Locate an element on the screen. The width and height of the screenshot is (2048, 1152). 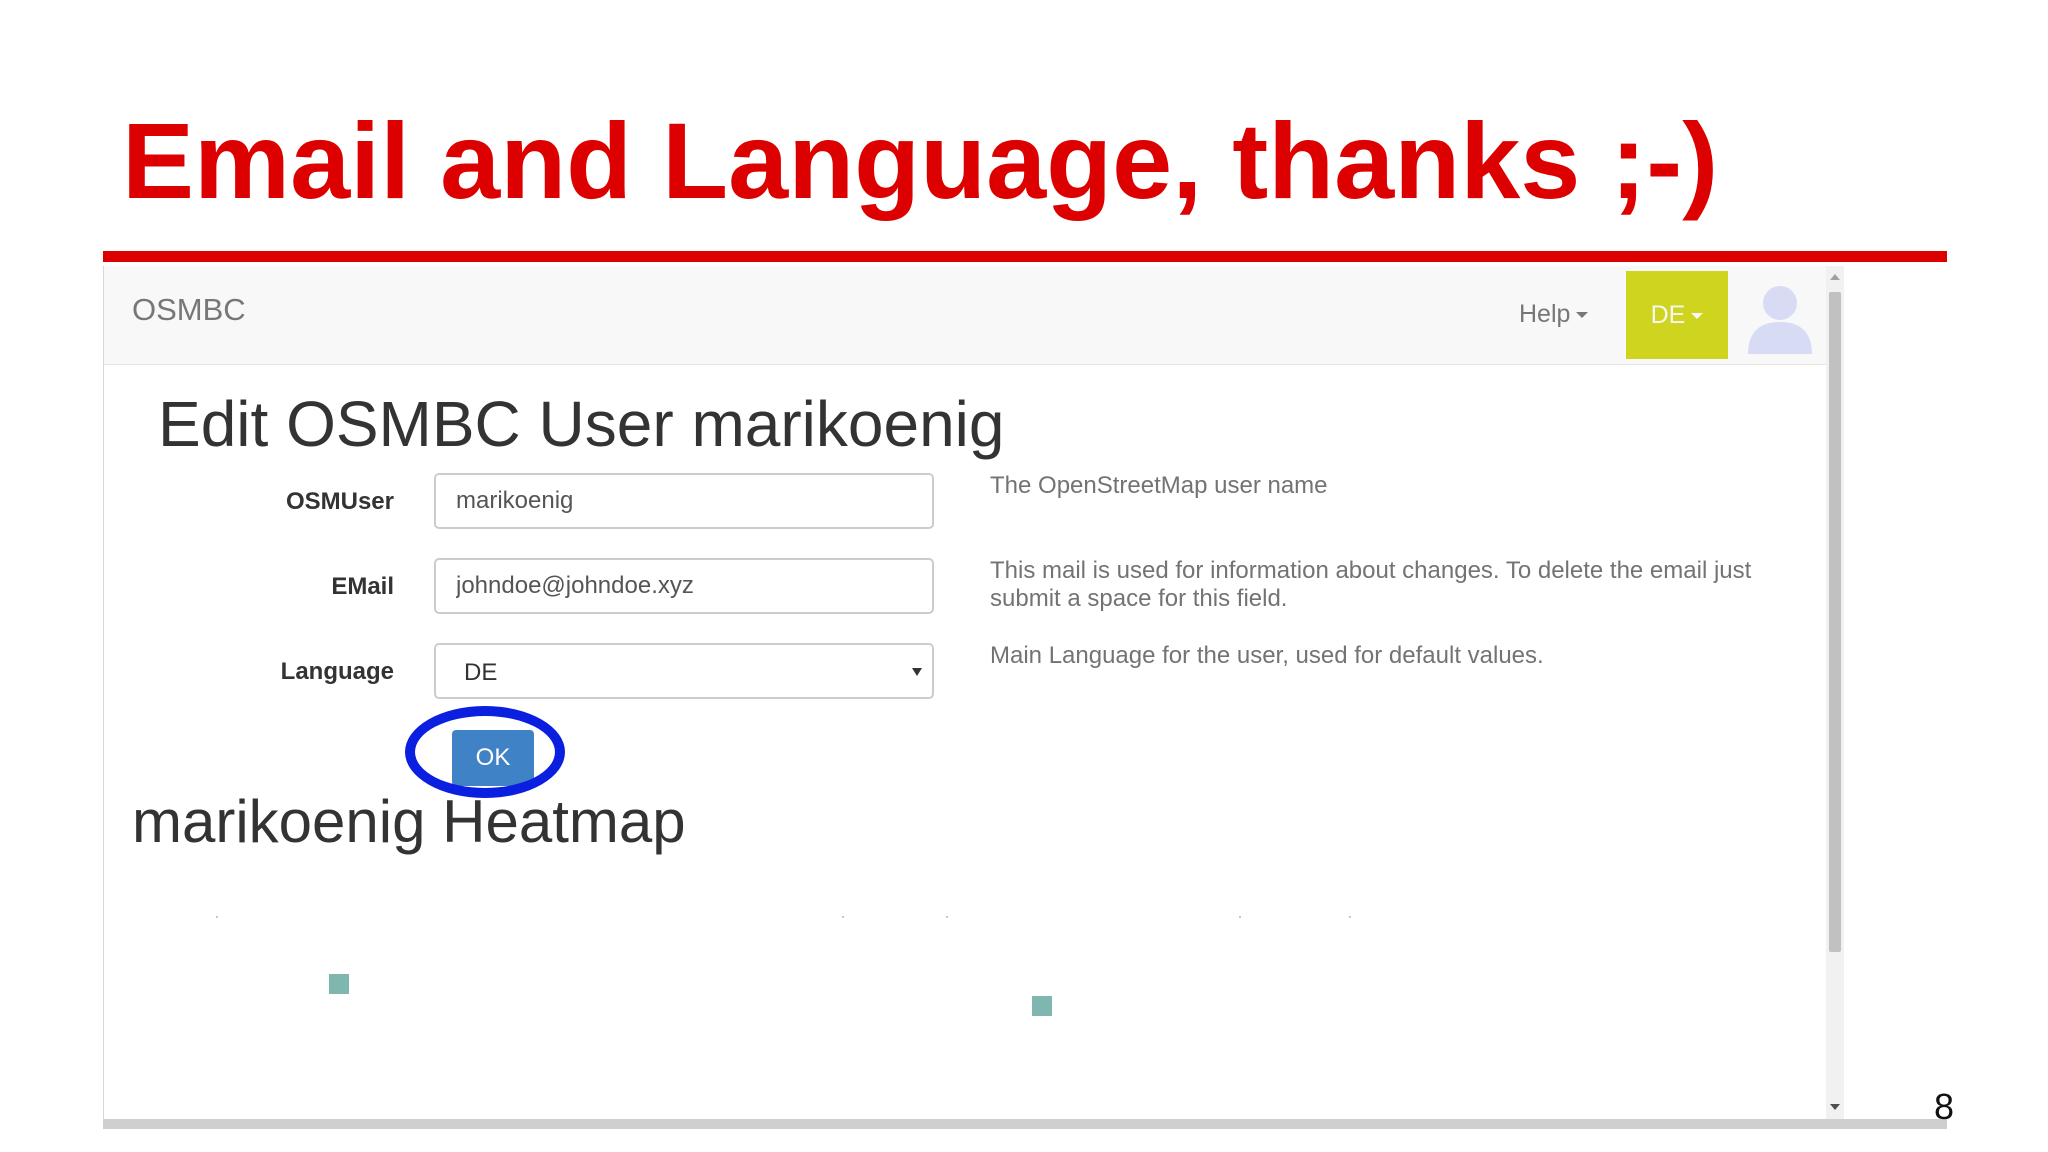
osmuser-label: OSMUser is located at coordinates (339, 501).